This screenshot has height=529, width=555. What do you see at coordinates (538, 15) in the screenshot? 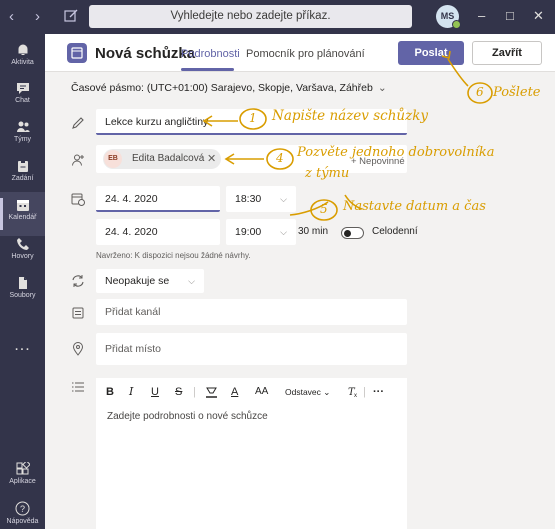
I see `close-icon: ✕` at bounding box center [538, 15].